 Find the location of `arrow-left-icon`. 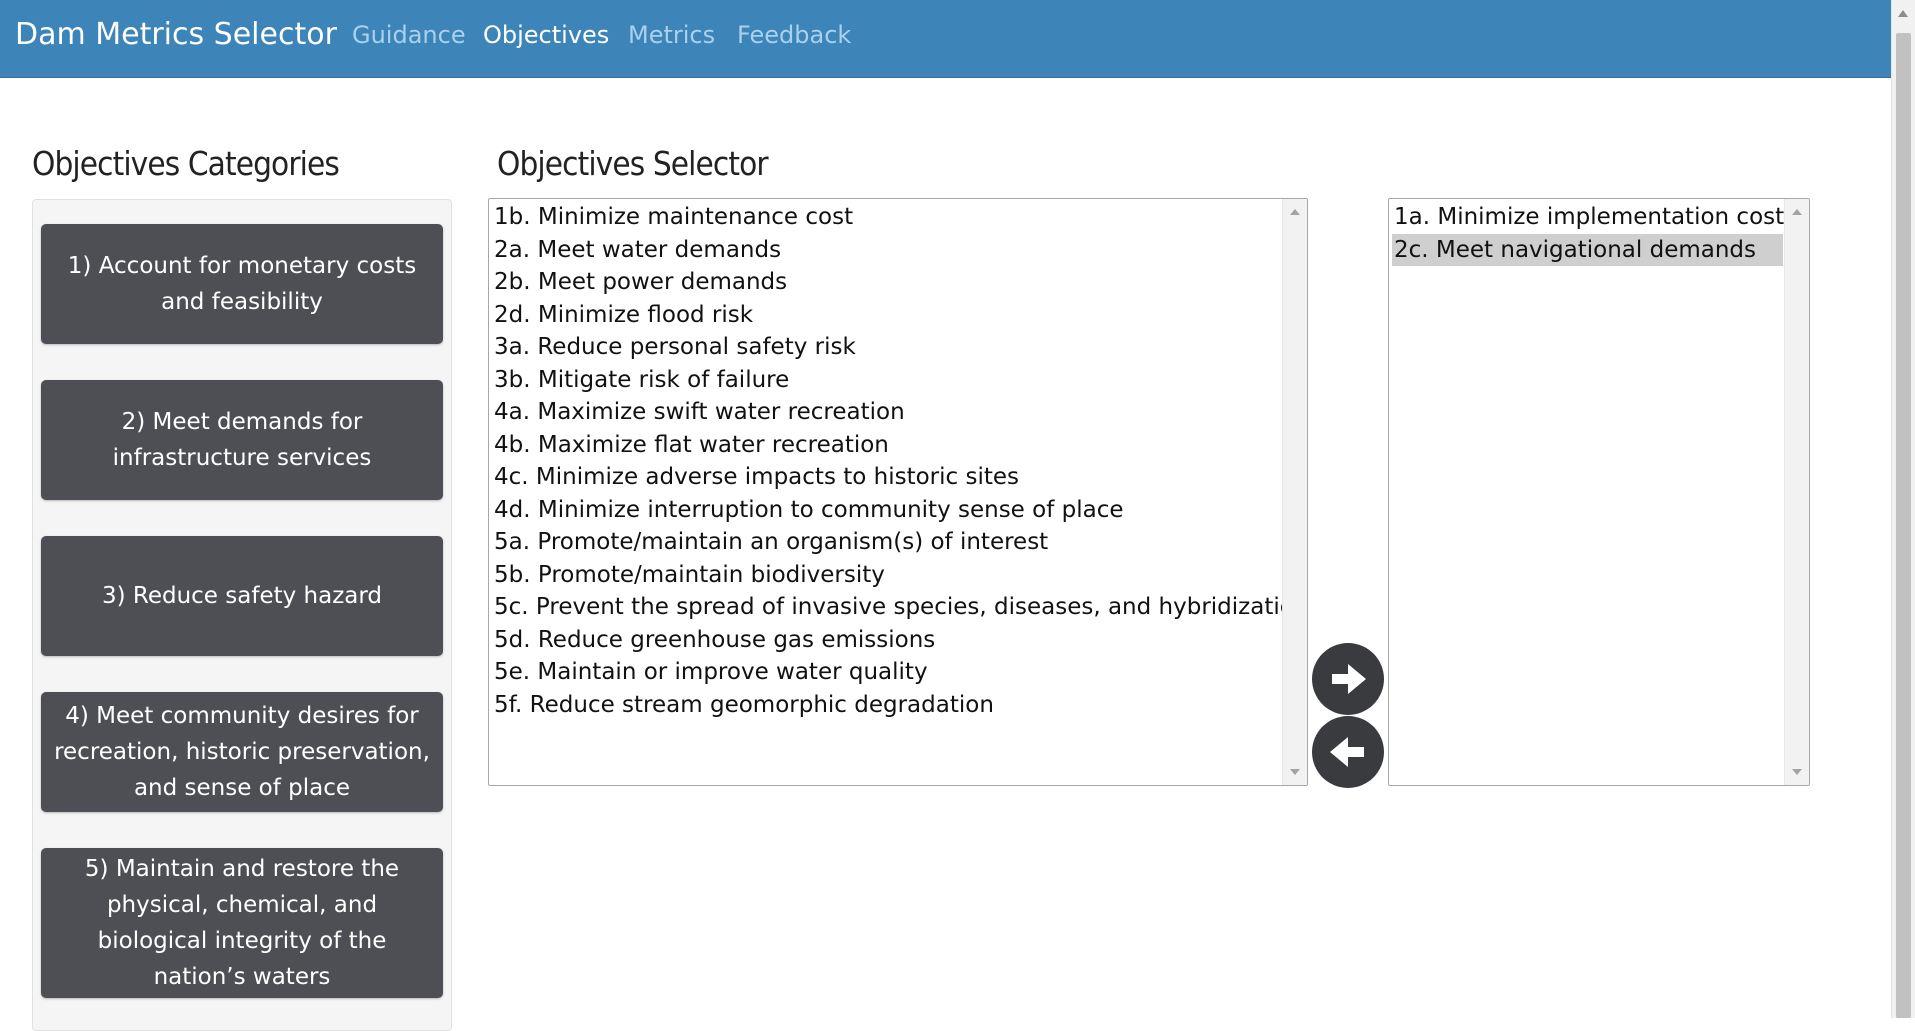

arrow-left-icon is located at coordinates (1347, 752).